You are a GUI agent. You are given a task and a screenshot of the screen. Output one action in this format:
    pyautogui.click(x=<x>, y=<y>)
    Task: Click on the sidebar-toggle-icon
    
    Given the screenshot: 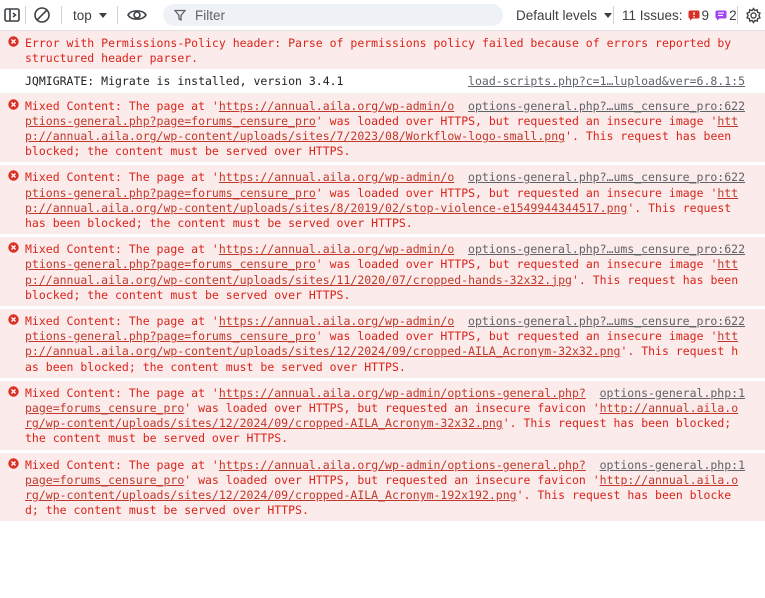 What is the action you would take?
    pyautogui.click(x=12, y=15)
    